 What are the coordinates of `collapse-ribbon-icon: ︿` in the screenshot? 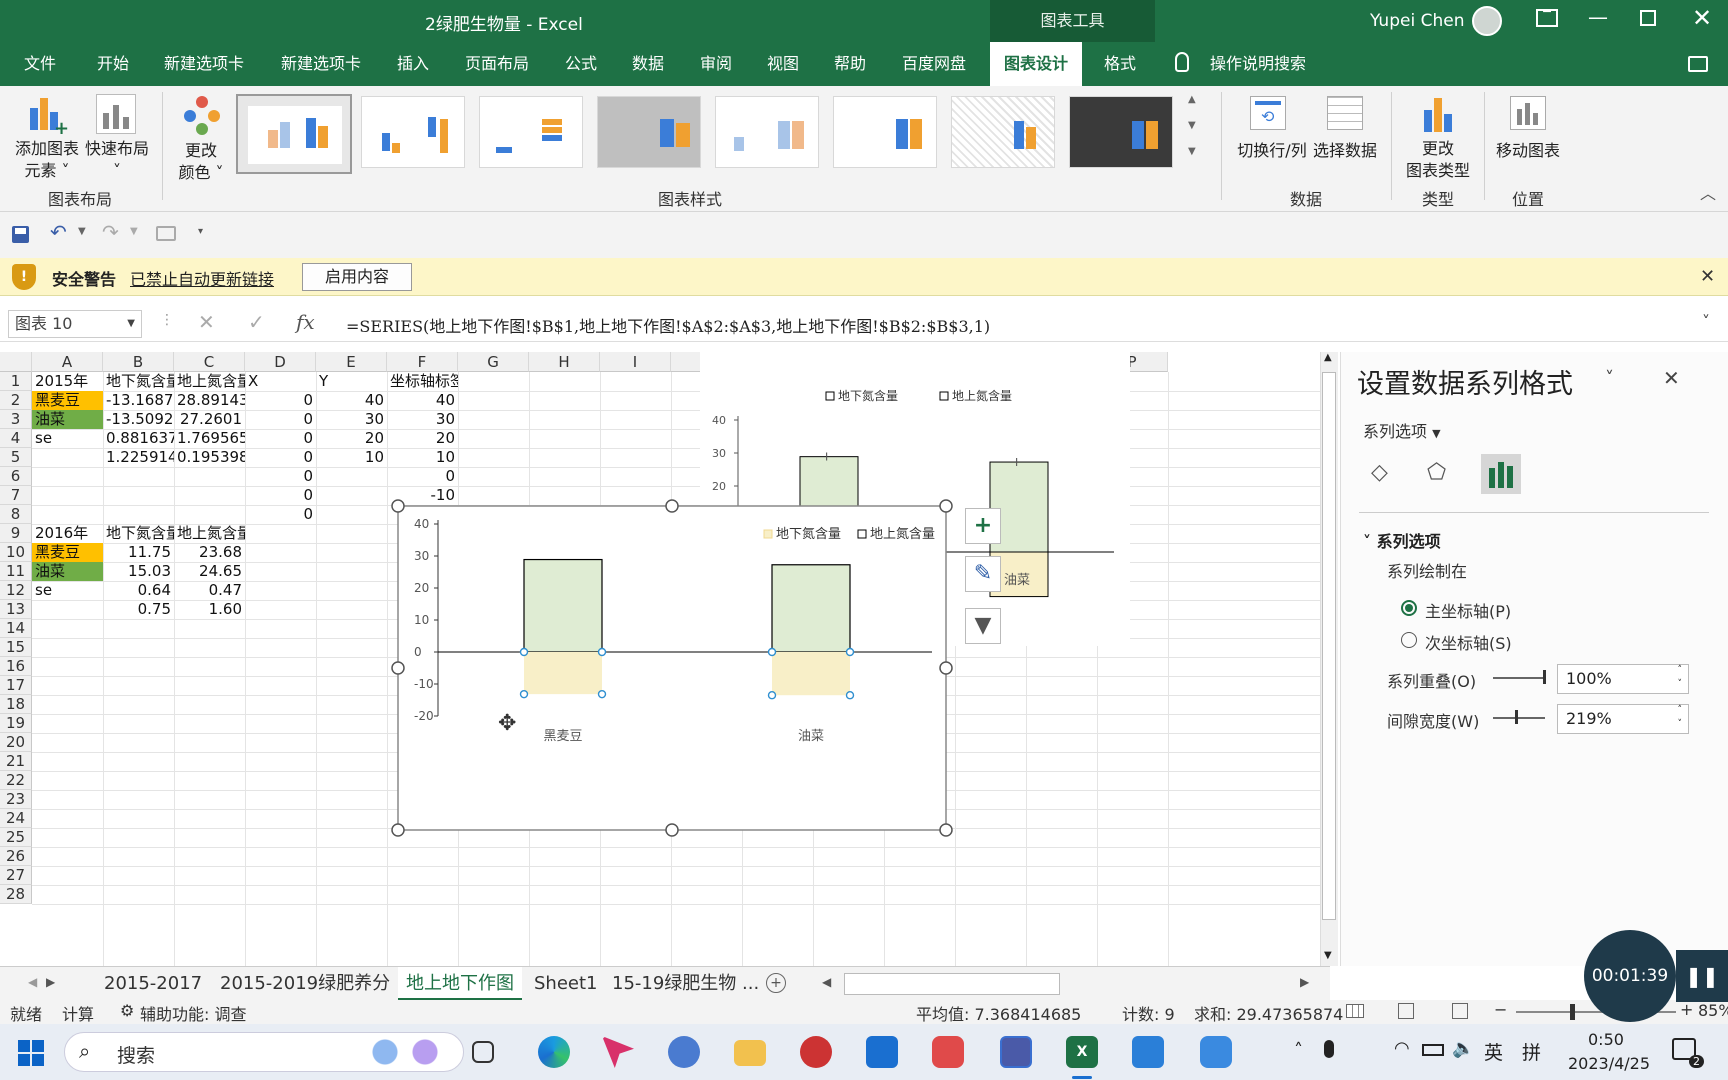 It's located at (1708, 192).